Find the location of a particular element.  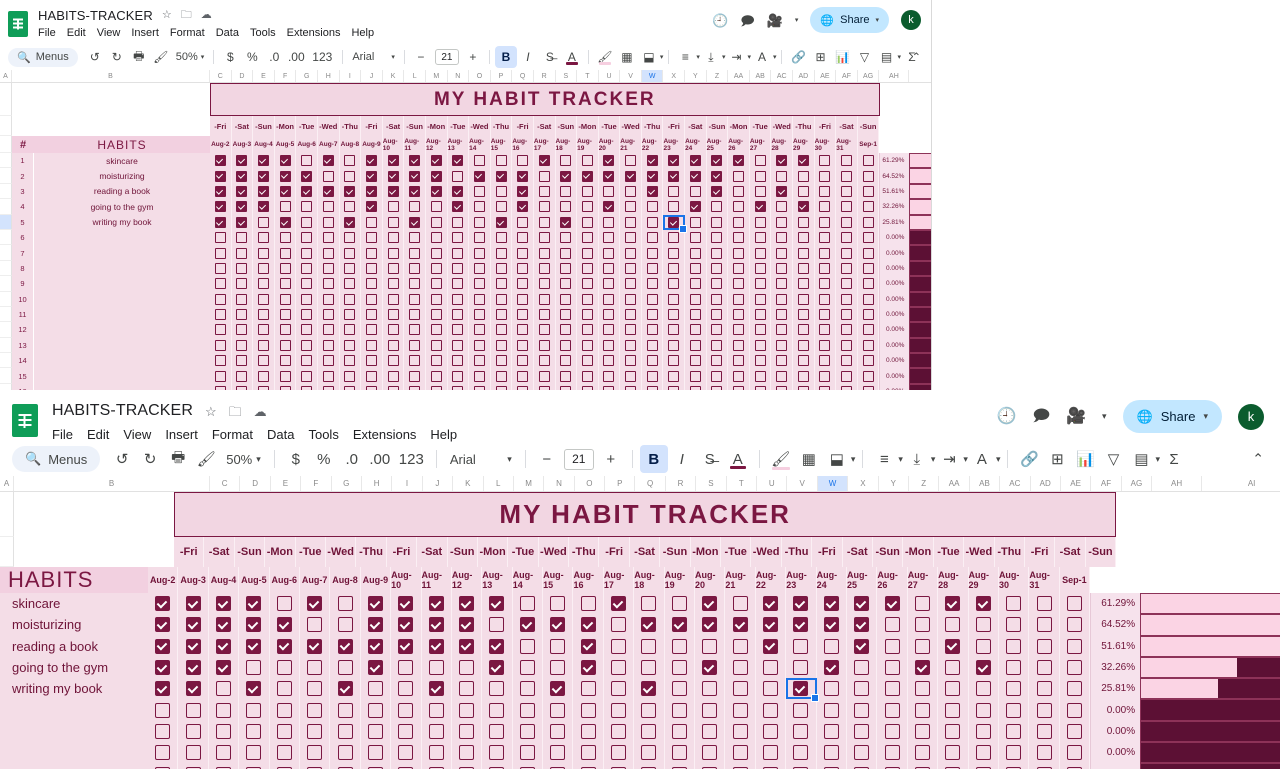

column-header-w: W is located at coordinates (652, 76).